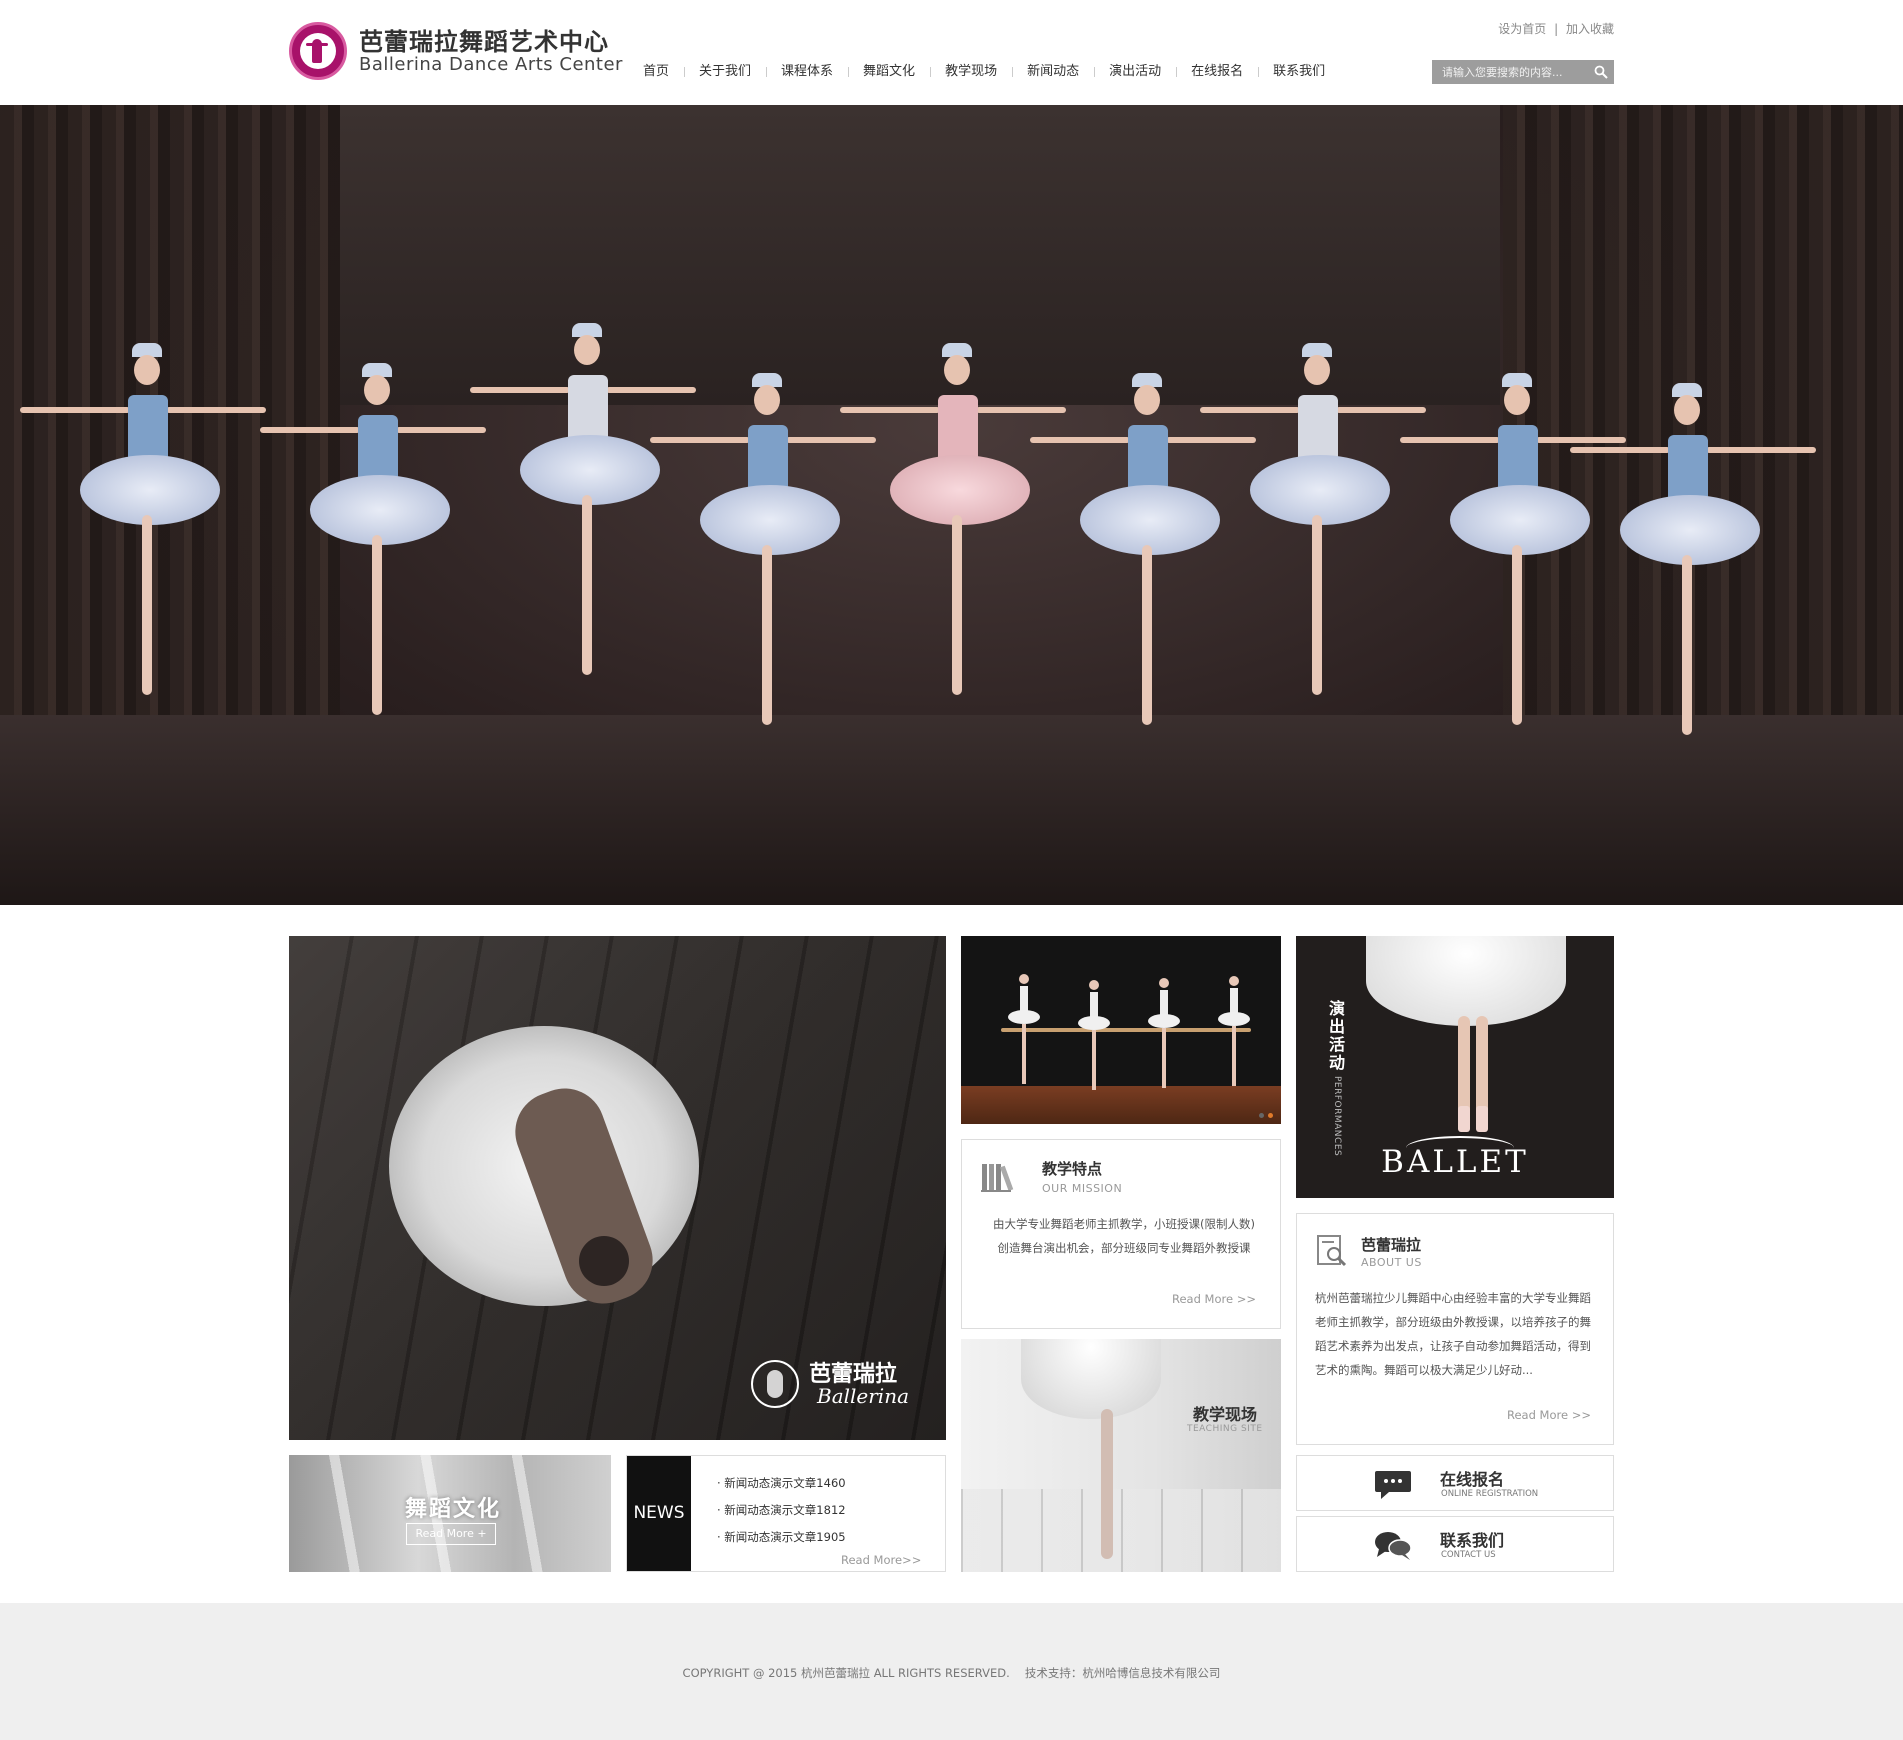 Image resolution: width=1903 pixels, height=1740 pixels. I want to click on performances-title: 演出活动, so click(1336, 1035).